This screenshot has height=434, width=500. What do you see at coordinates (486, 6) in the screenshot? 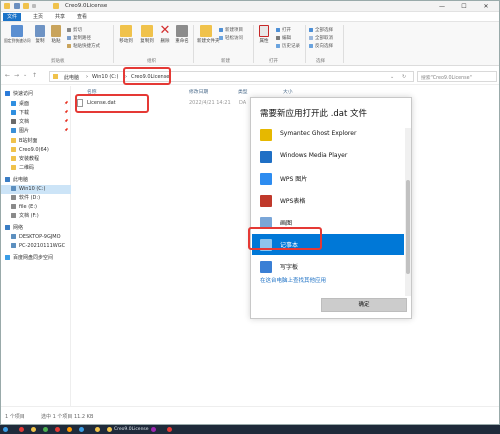
I see `close-button: ✕` at bounding box center [486, 6].